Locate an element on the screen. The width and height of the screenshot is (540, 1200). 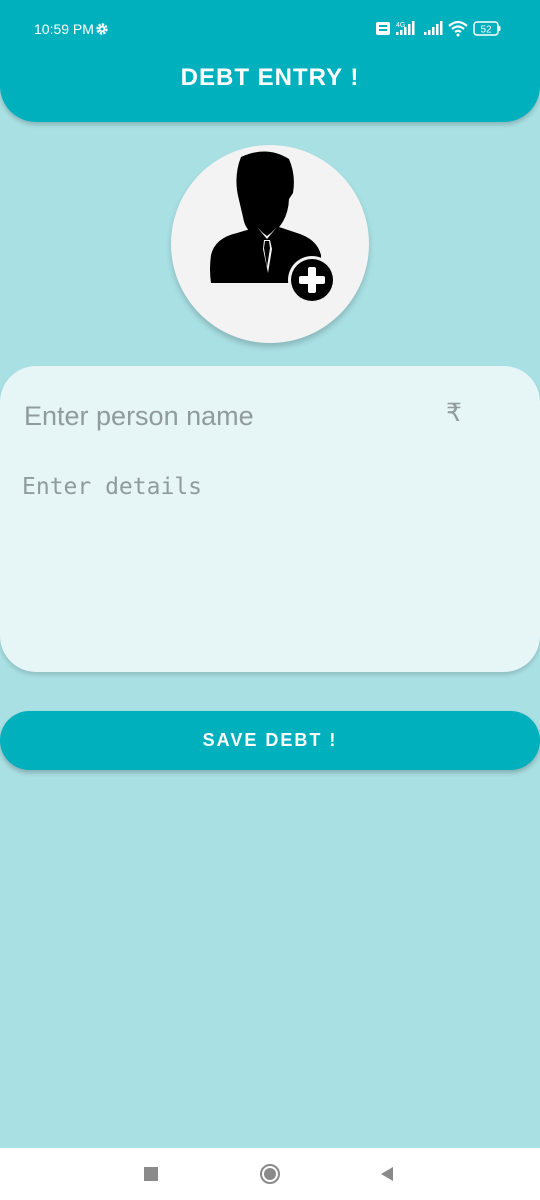
person-name-input is located at coordinates (229, 416).